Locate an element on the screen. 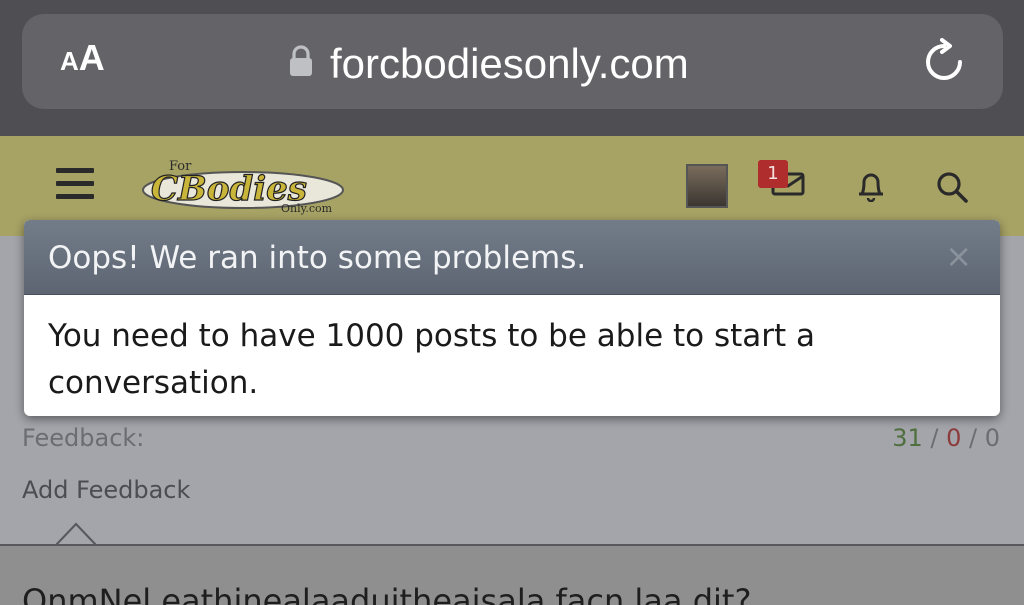 Image resolution: width=1024 pixels, height=605 pixels. add-feedback-link: Add Feedback is located at coordinates (106, 490).